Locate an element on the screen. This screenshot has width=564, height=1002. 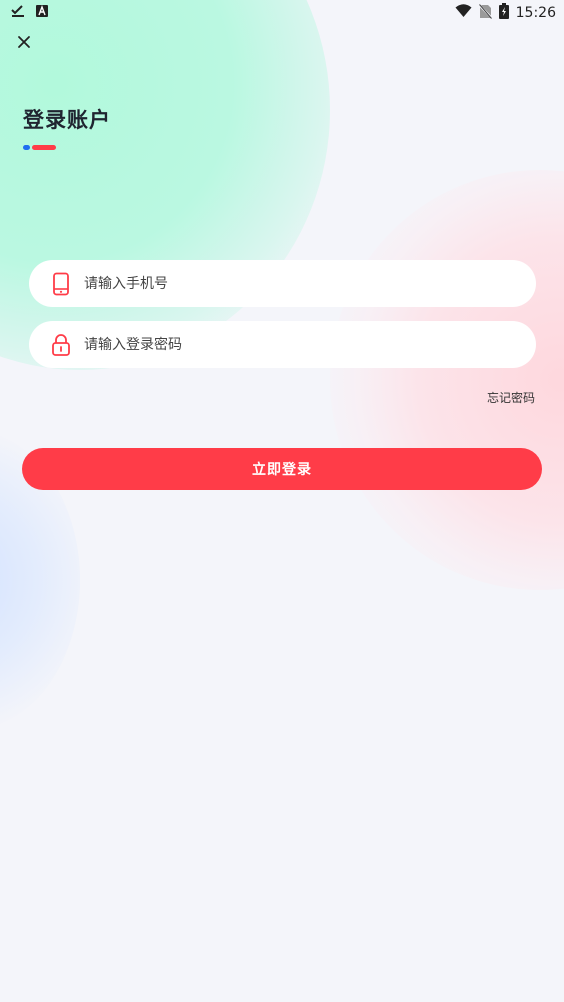
status-right-icons: 15:26 is located at coordinates (505, 13).